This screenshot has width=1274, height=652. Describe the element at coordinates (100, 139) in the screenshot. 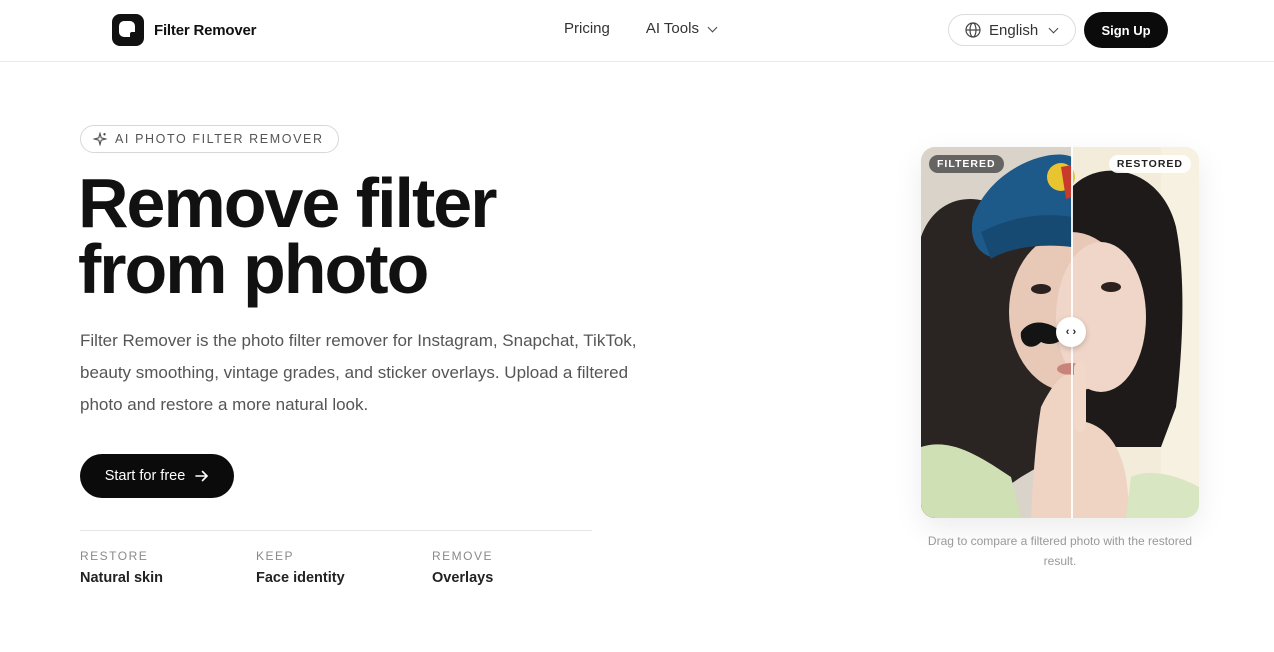

I see `sparkle-icon` at that location.